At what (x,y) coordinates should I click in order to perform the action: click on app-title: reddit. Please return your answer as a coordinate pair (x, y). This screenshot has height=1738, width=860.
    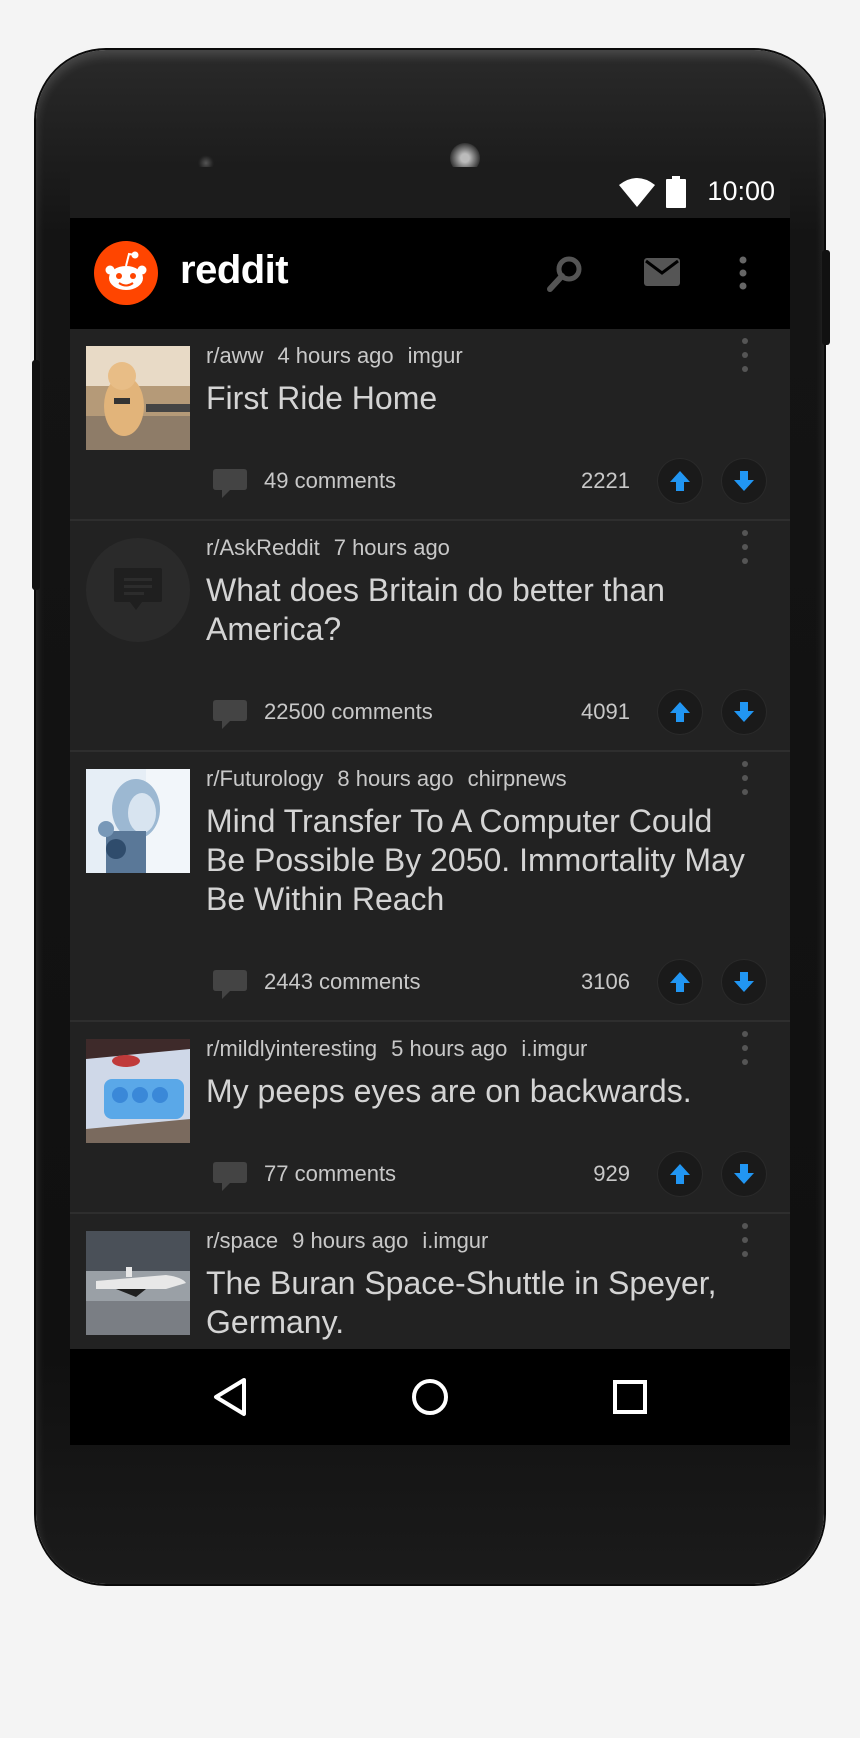
    Looking at the image, I should click on (234, 270).